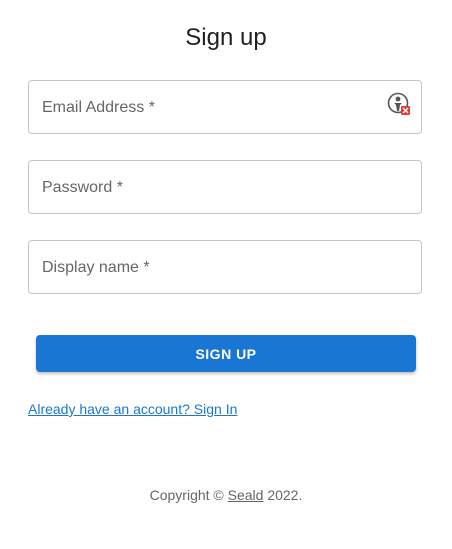  I want to click on copyright-footer: Copyright © Seald 2022., so click(226, 495).